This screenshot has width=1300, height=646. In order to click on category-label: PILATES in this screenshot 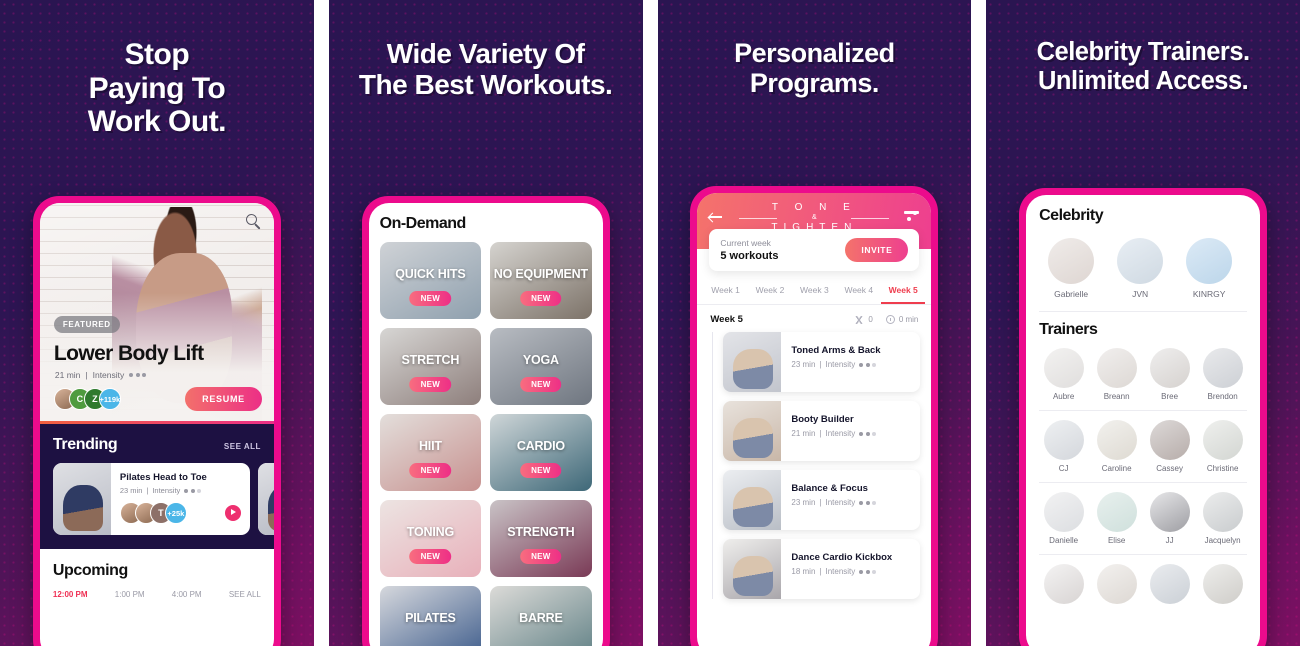, I will do `click(430, 617)`.